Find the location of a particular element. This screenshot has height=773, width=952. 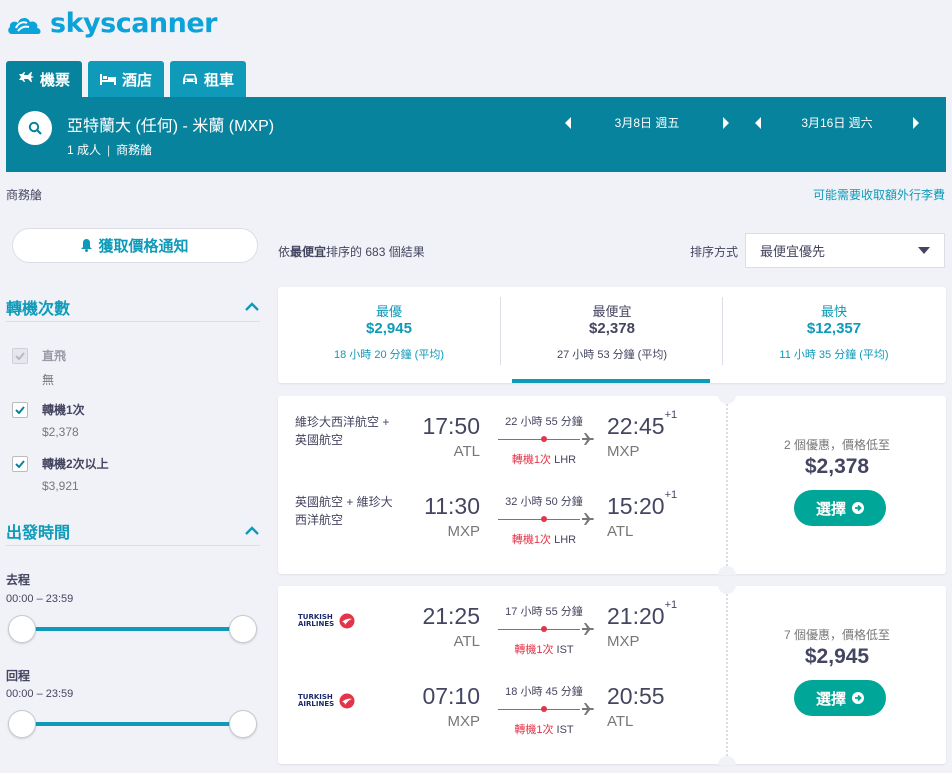

tab-cars: 租車 is located at coordinates (208, 79).